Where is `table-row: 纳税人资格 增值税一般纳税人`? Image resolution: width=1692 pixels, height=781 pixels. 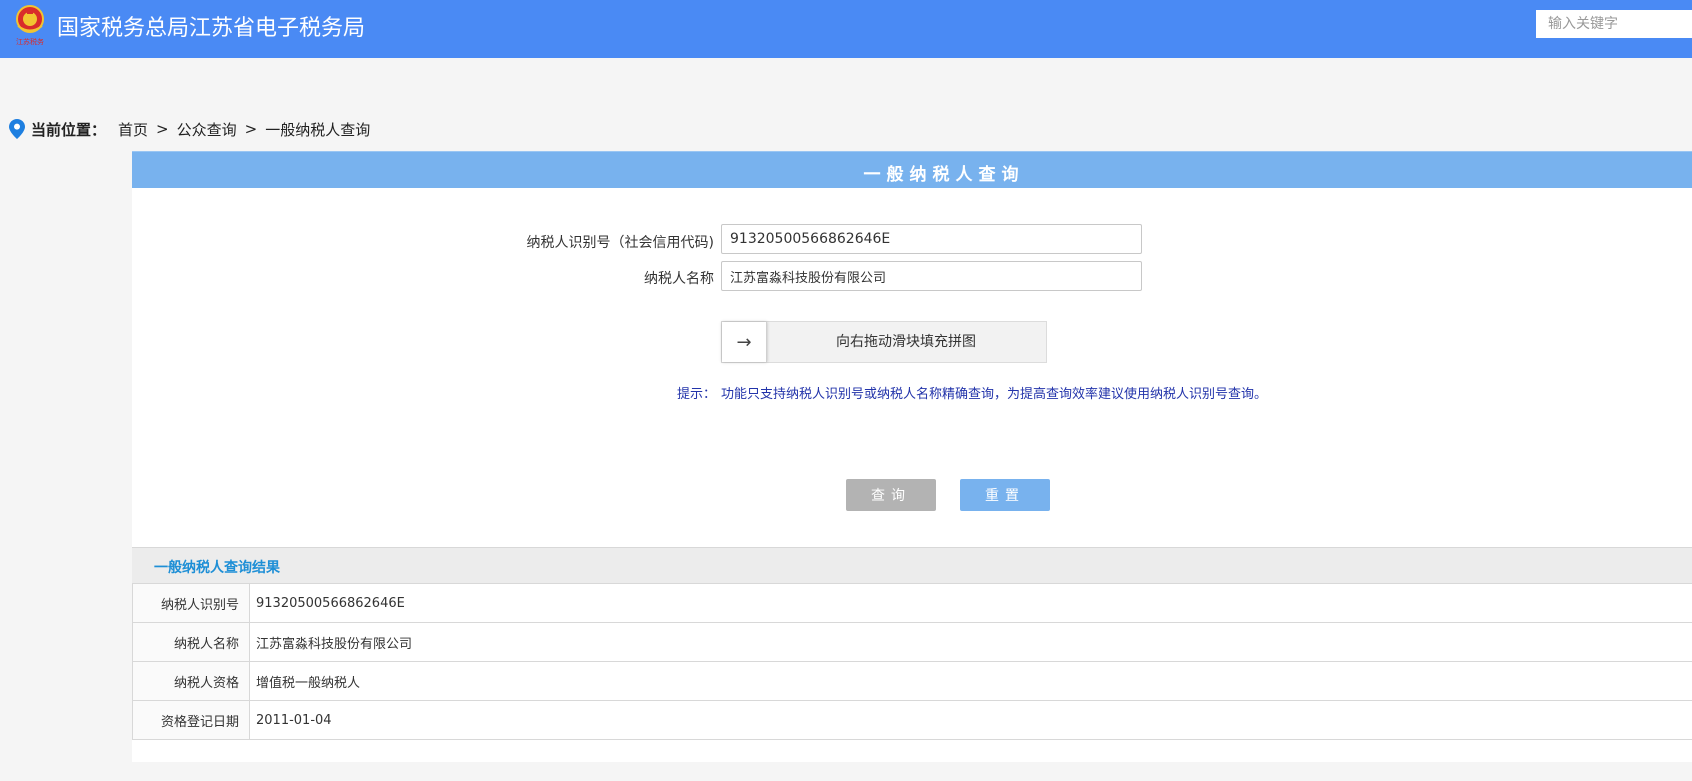 table-row: 纳税人资格 增值税一般纳税人 is located at coordinates (912, 681).